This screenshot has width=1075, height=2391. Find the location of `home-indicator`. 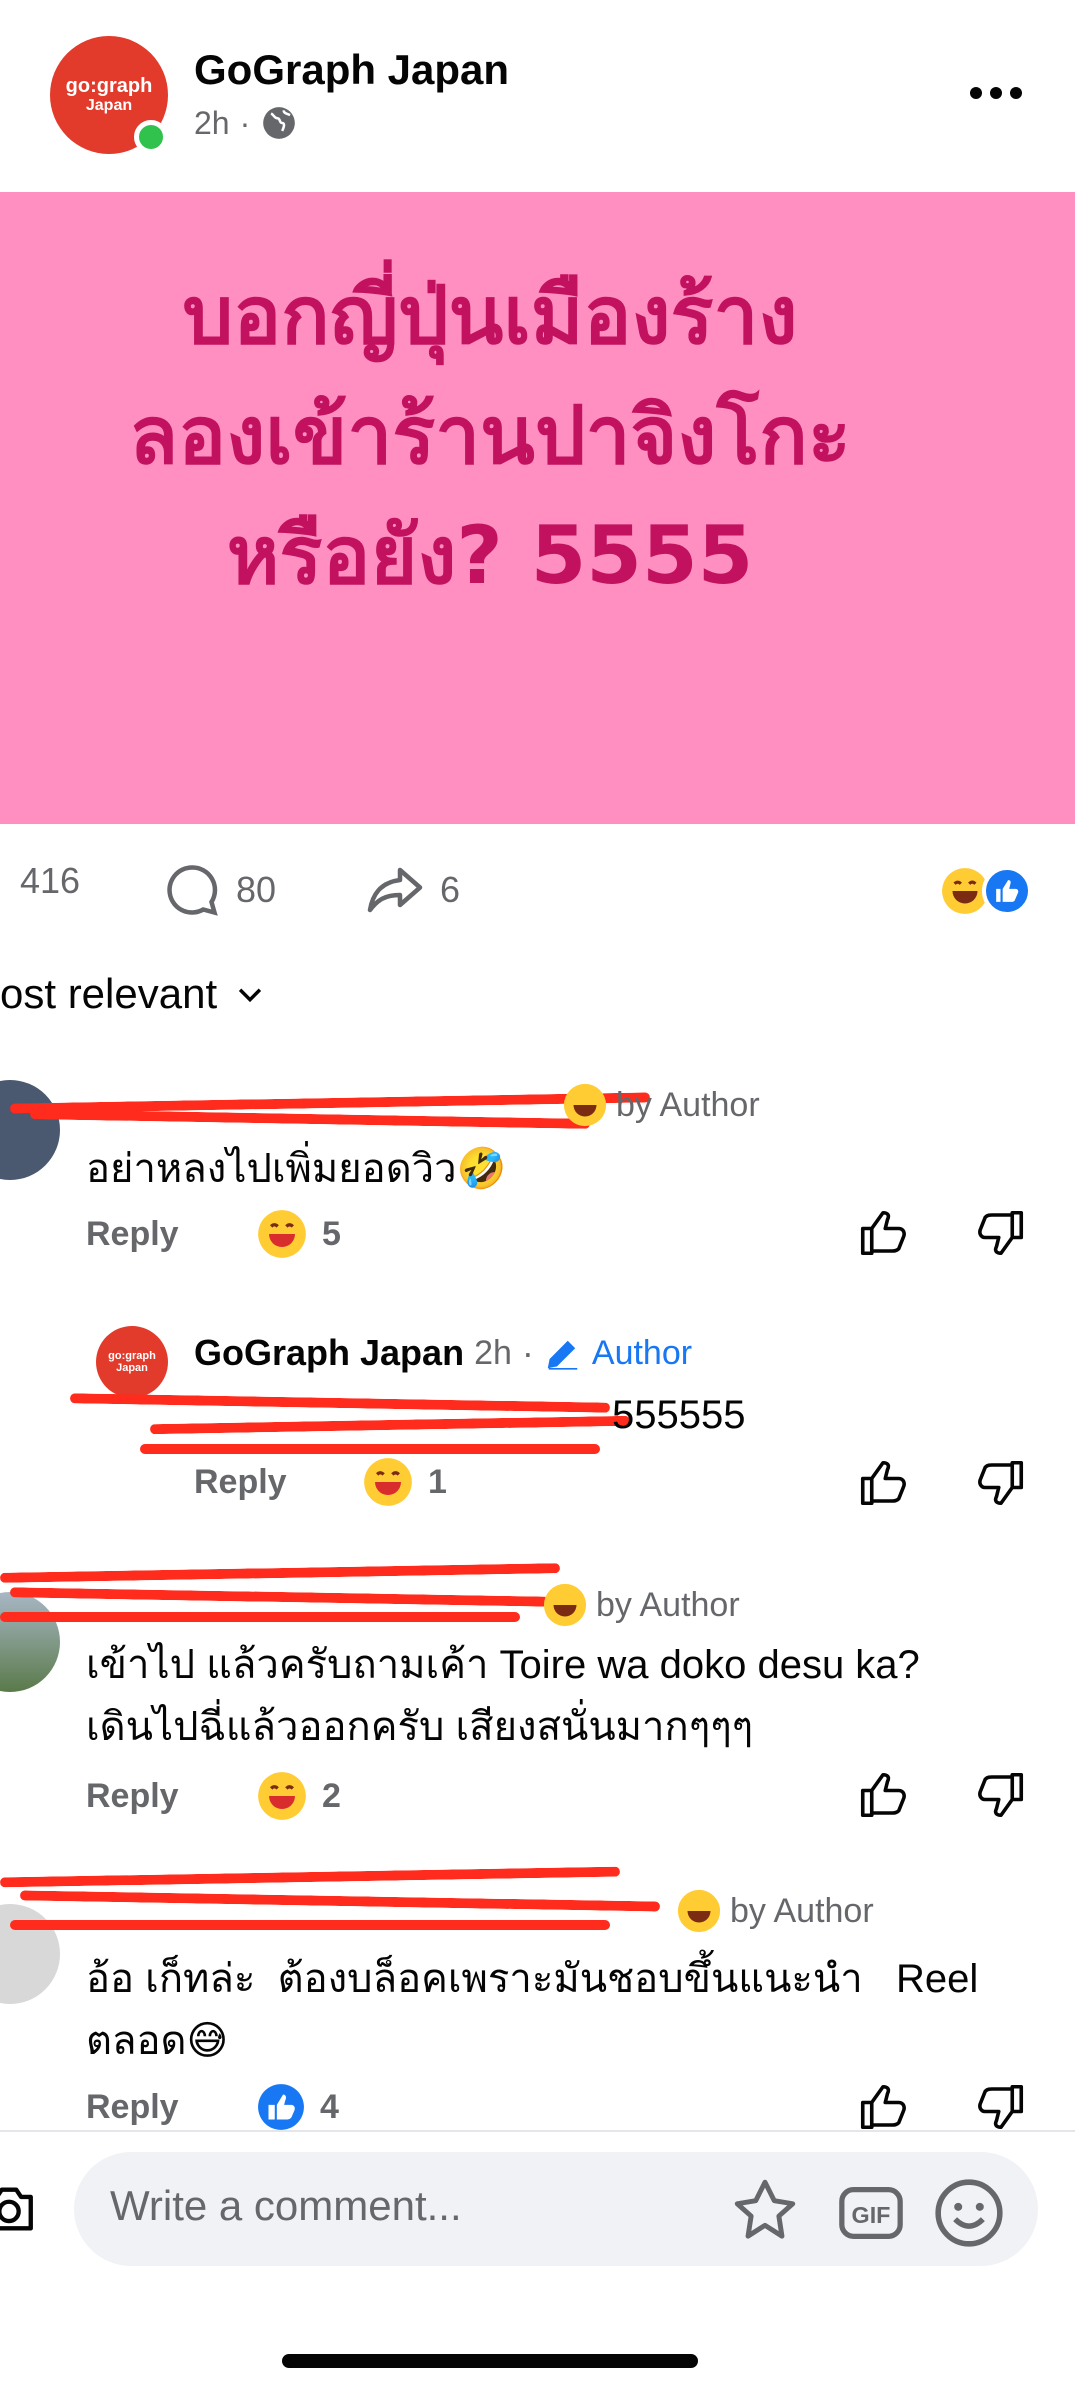

home-indicator is located at coordinates (490, 2361).